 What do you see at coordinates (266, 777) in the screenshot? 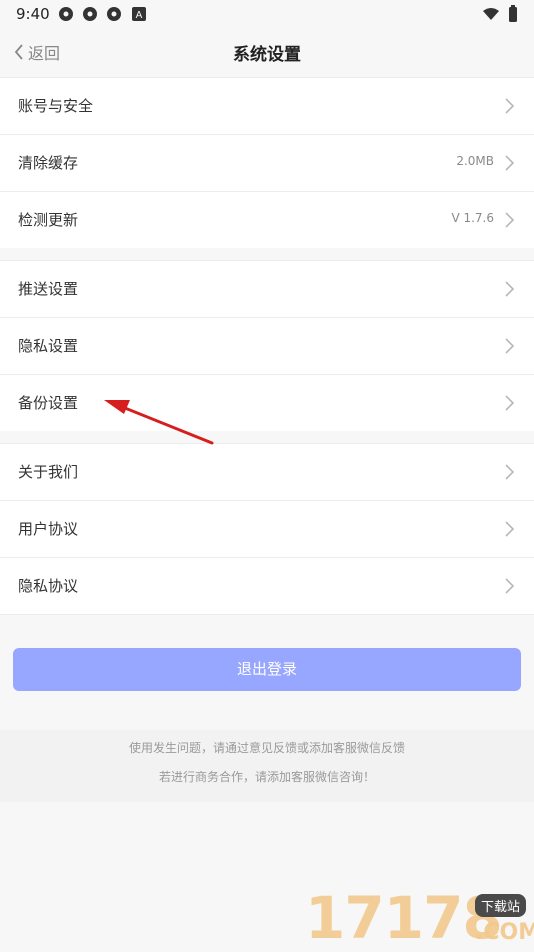
I see `footer-line-2: 若进行商务合作，请添加客服微信咨询！` at bounding box center [266, 777].